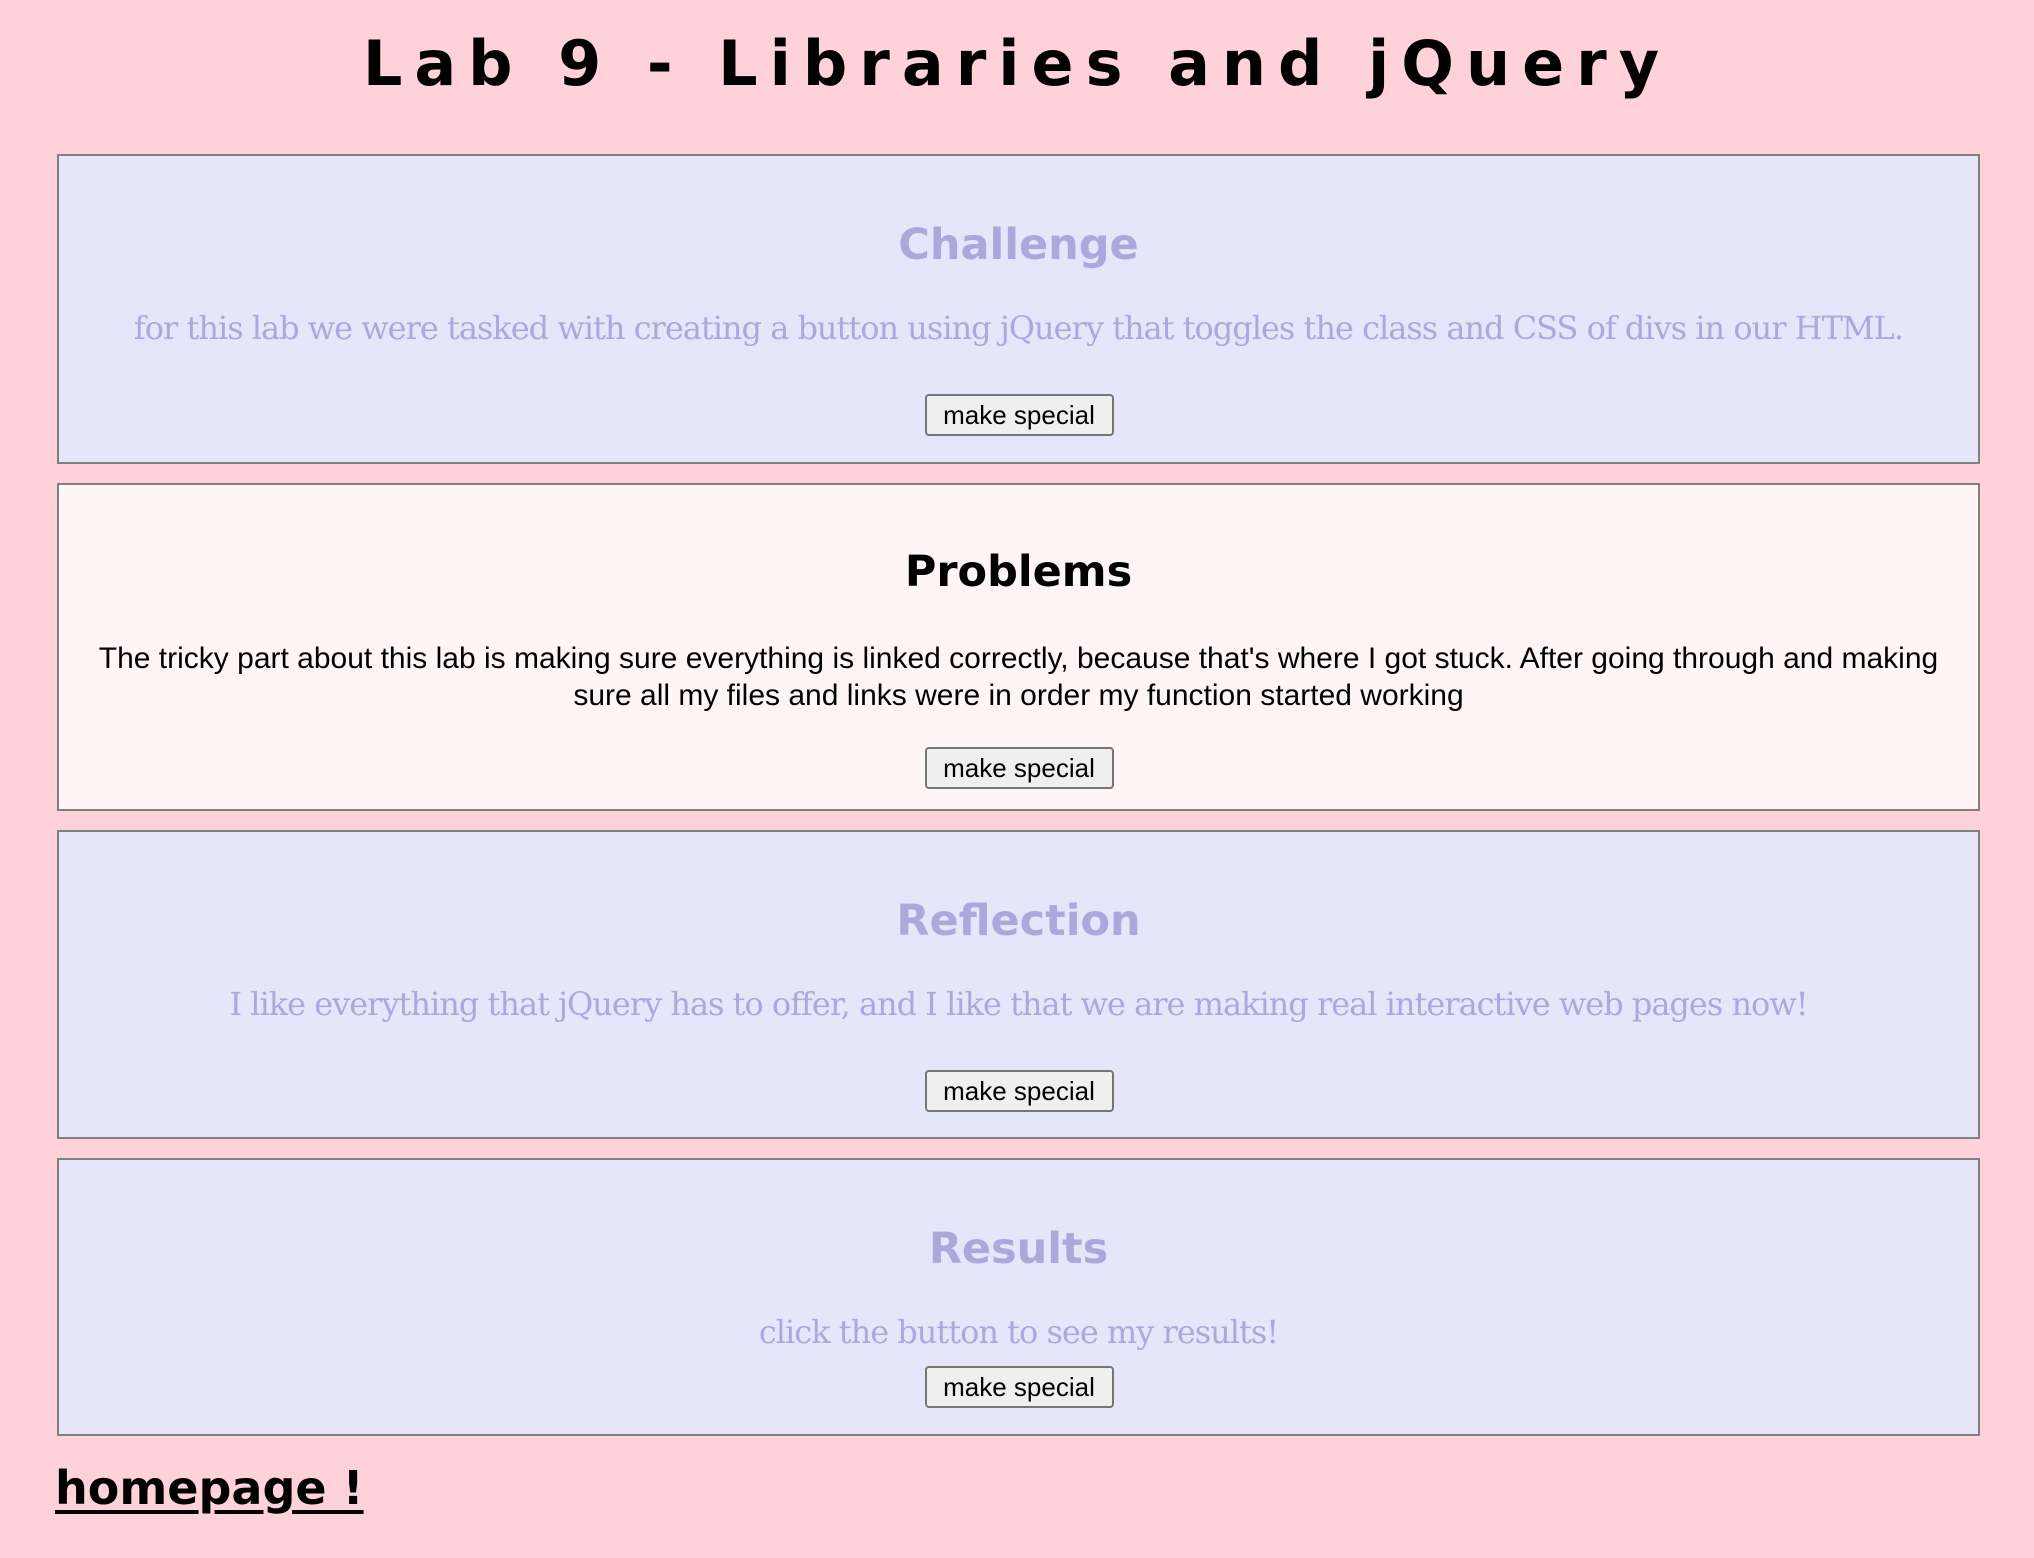  I want to click on section-text: click the button to see my results!, so click(1018, 1332).